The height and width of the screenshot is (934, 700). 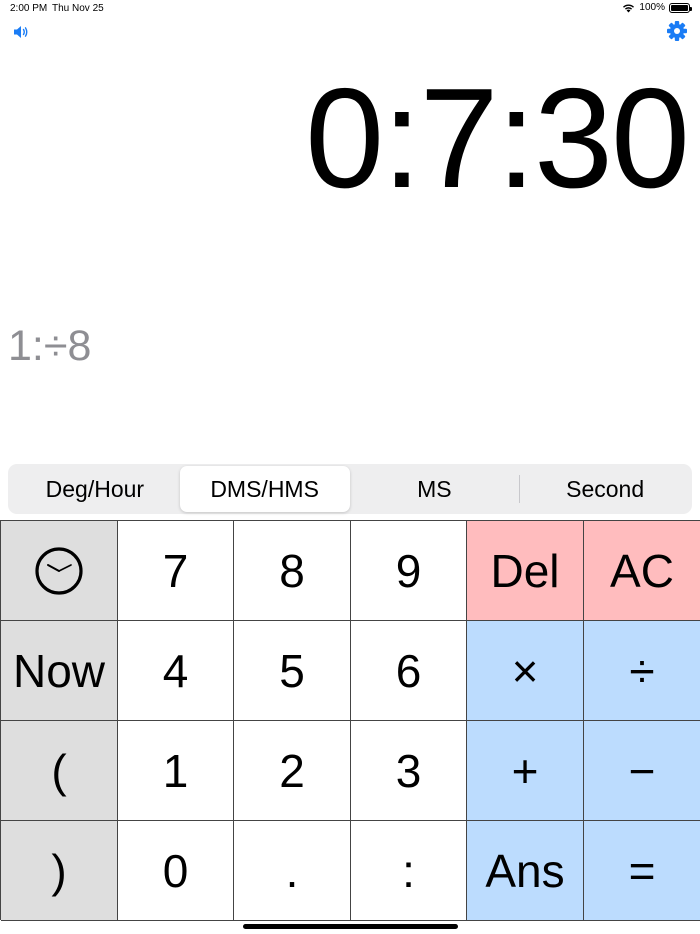 I want to click on settings-button, so click(x=677, y=31).